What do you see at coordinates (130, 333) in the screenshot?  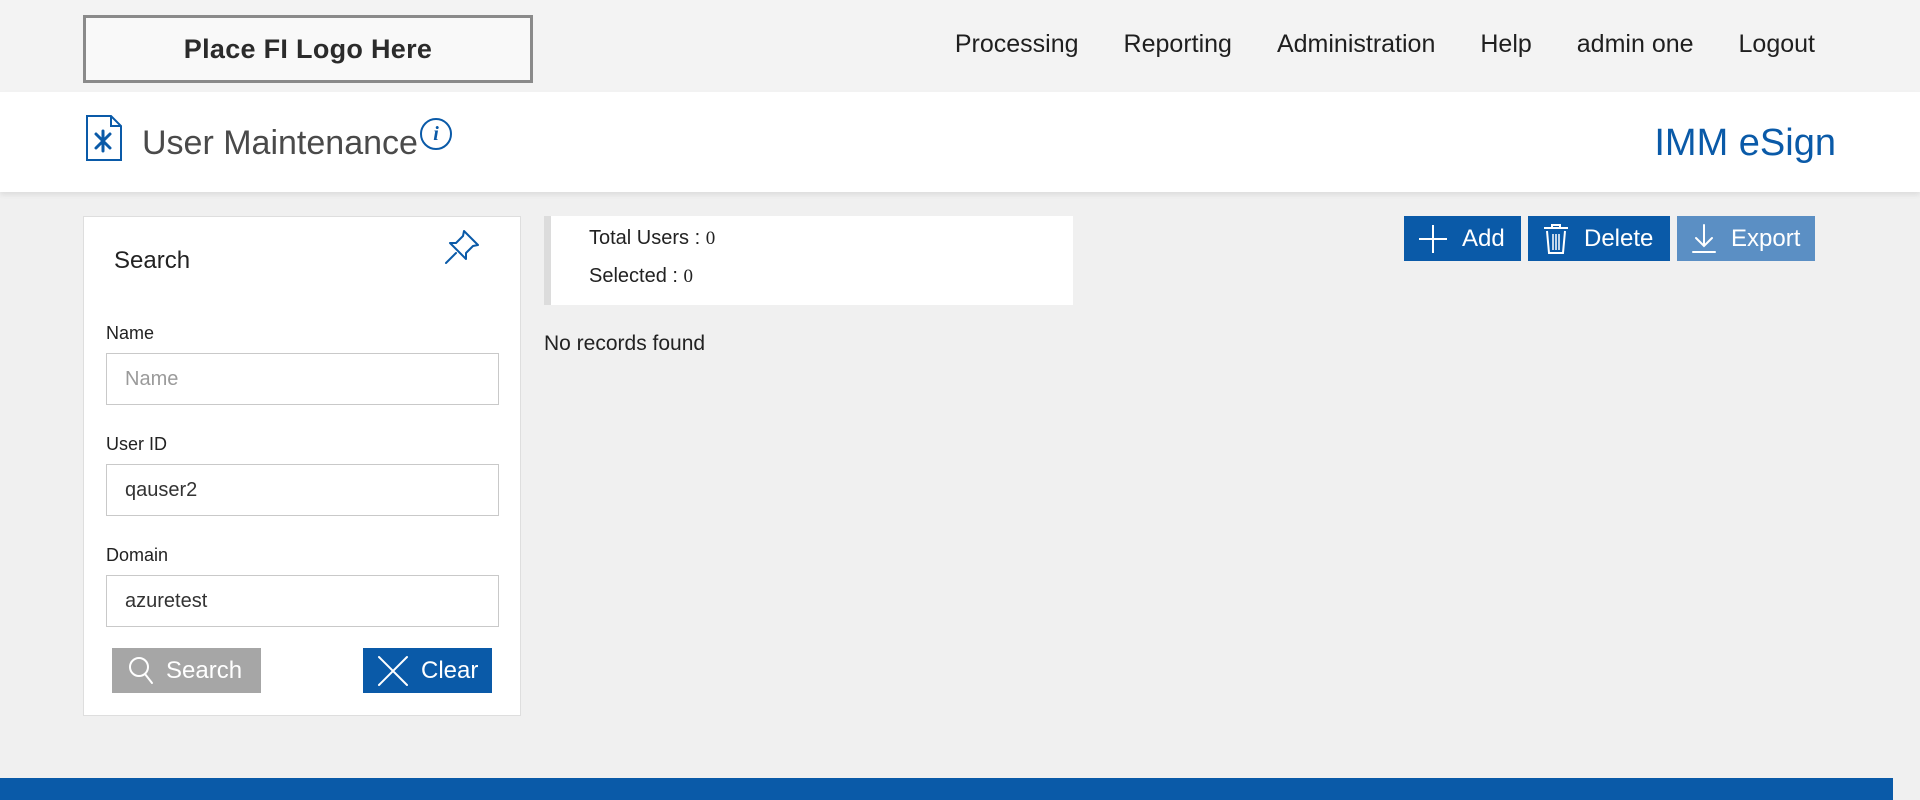 I see `name-label: Name` at bounding box center [130, 333].